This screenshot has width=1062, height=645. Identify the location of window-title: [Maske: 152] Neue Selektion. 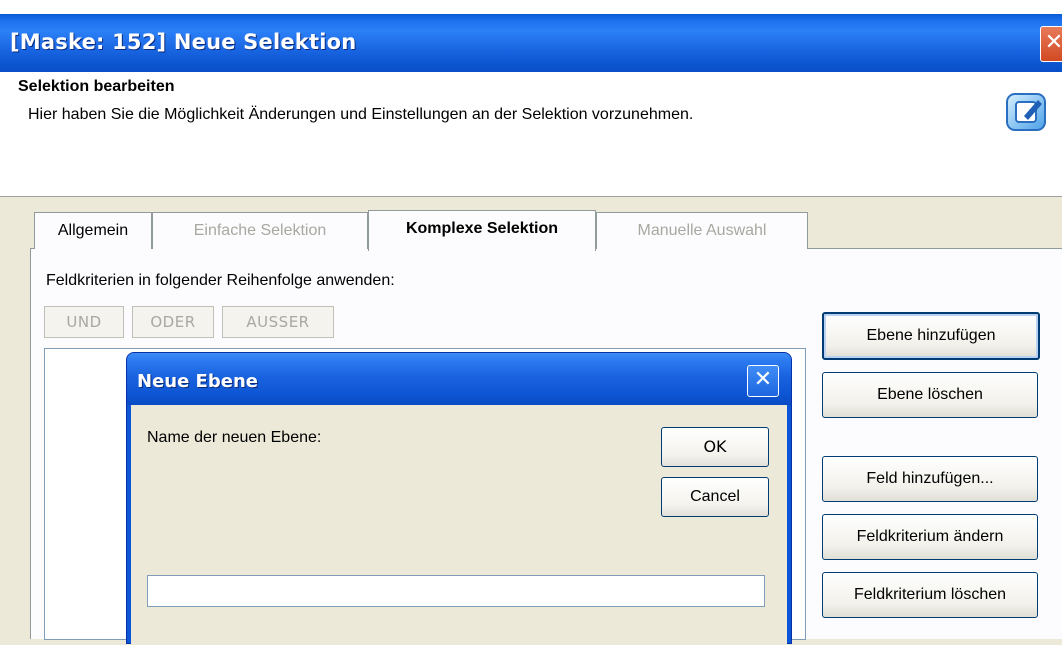
(183, 42).